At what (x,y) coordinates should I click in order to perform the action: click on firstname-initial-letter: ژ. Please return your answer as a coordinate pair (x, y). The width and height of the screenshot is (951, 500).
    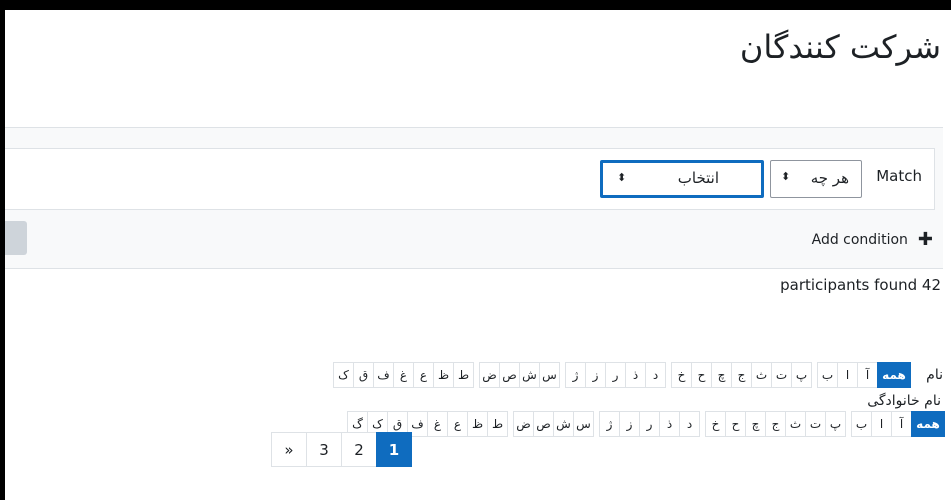
    Looking at the image, I should click on (575, 375).